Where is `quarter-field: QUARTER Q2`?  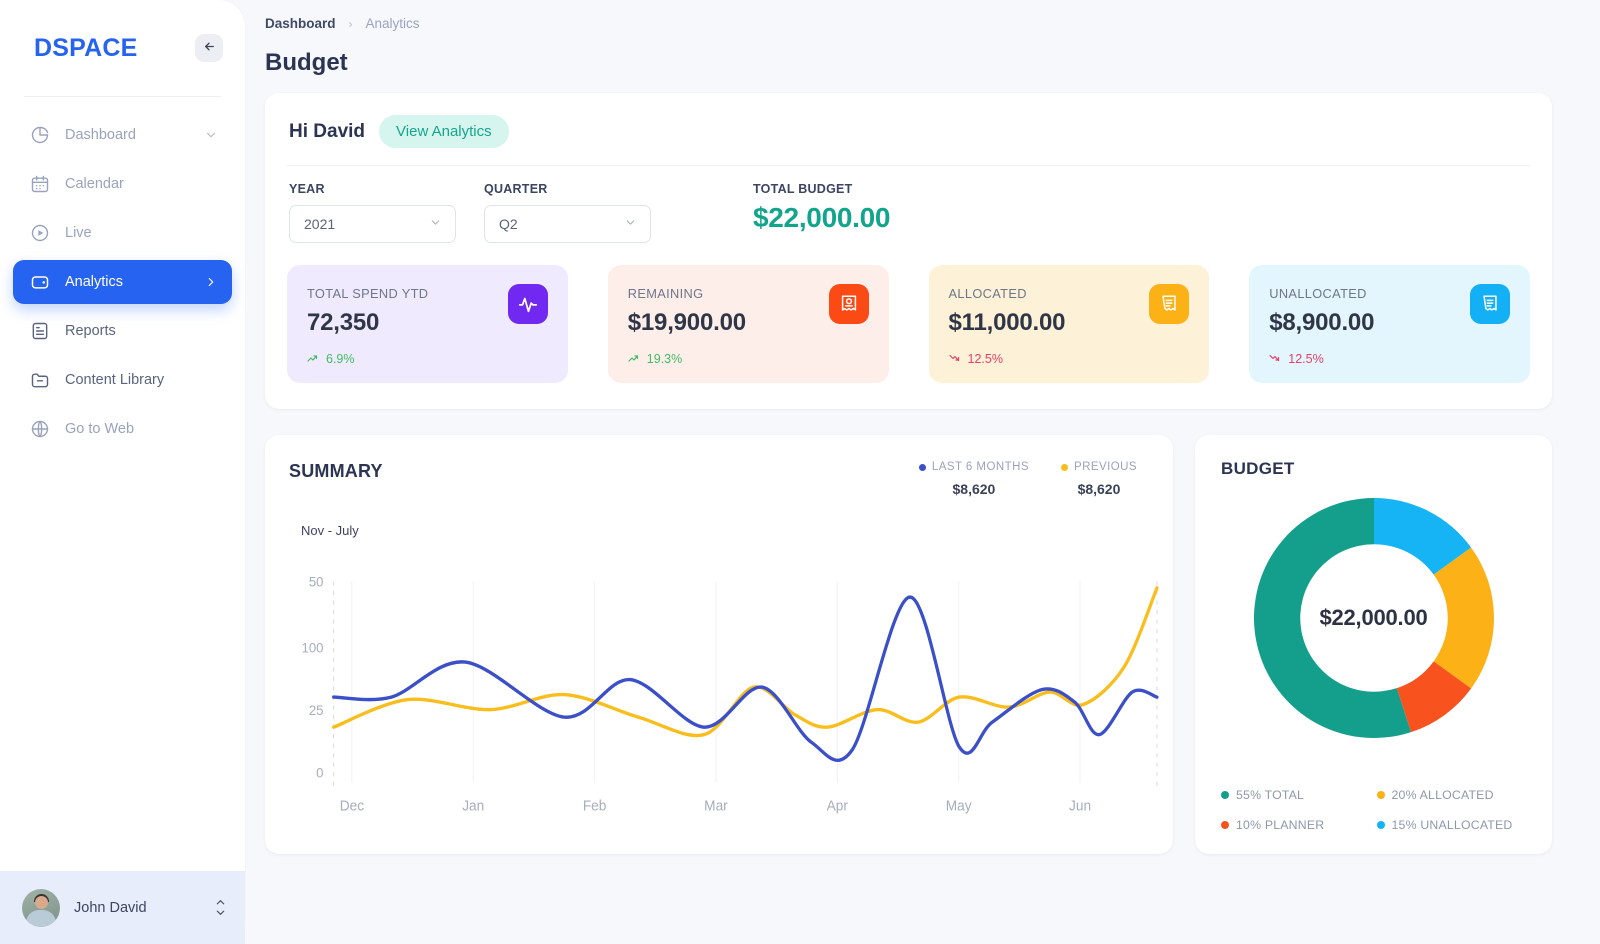 quarter-field: QUARTER Q2 is located at coordinates (567, 212).